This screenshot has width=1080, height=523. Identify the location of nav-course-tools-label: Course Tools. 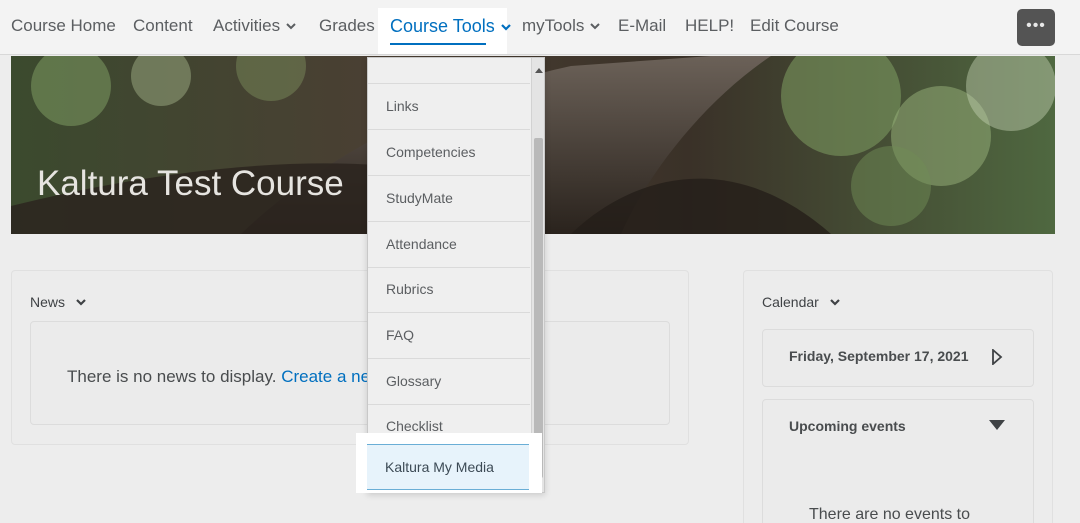
(442, 26).